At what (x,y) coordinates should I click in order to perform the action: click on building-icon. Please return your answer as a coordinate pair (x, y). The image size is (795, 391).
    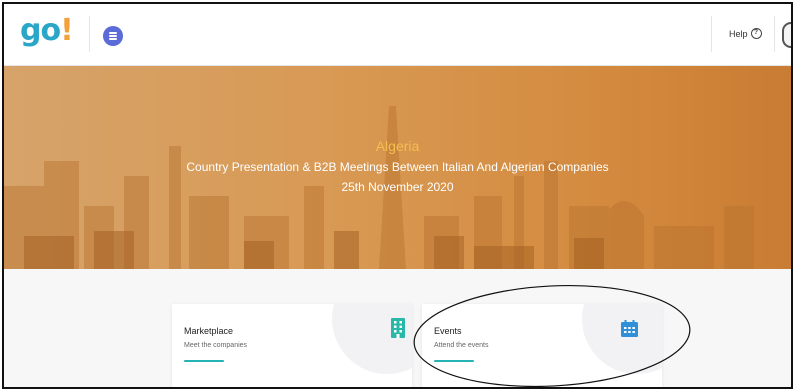
    Looking at the image, I should click on (398, 328).